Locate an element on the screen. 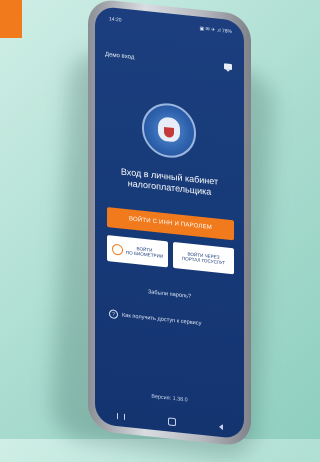 This screenshot has width=320, height=462. shield-icon is located at coordinates (169, 132).